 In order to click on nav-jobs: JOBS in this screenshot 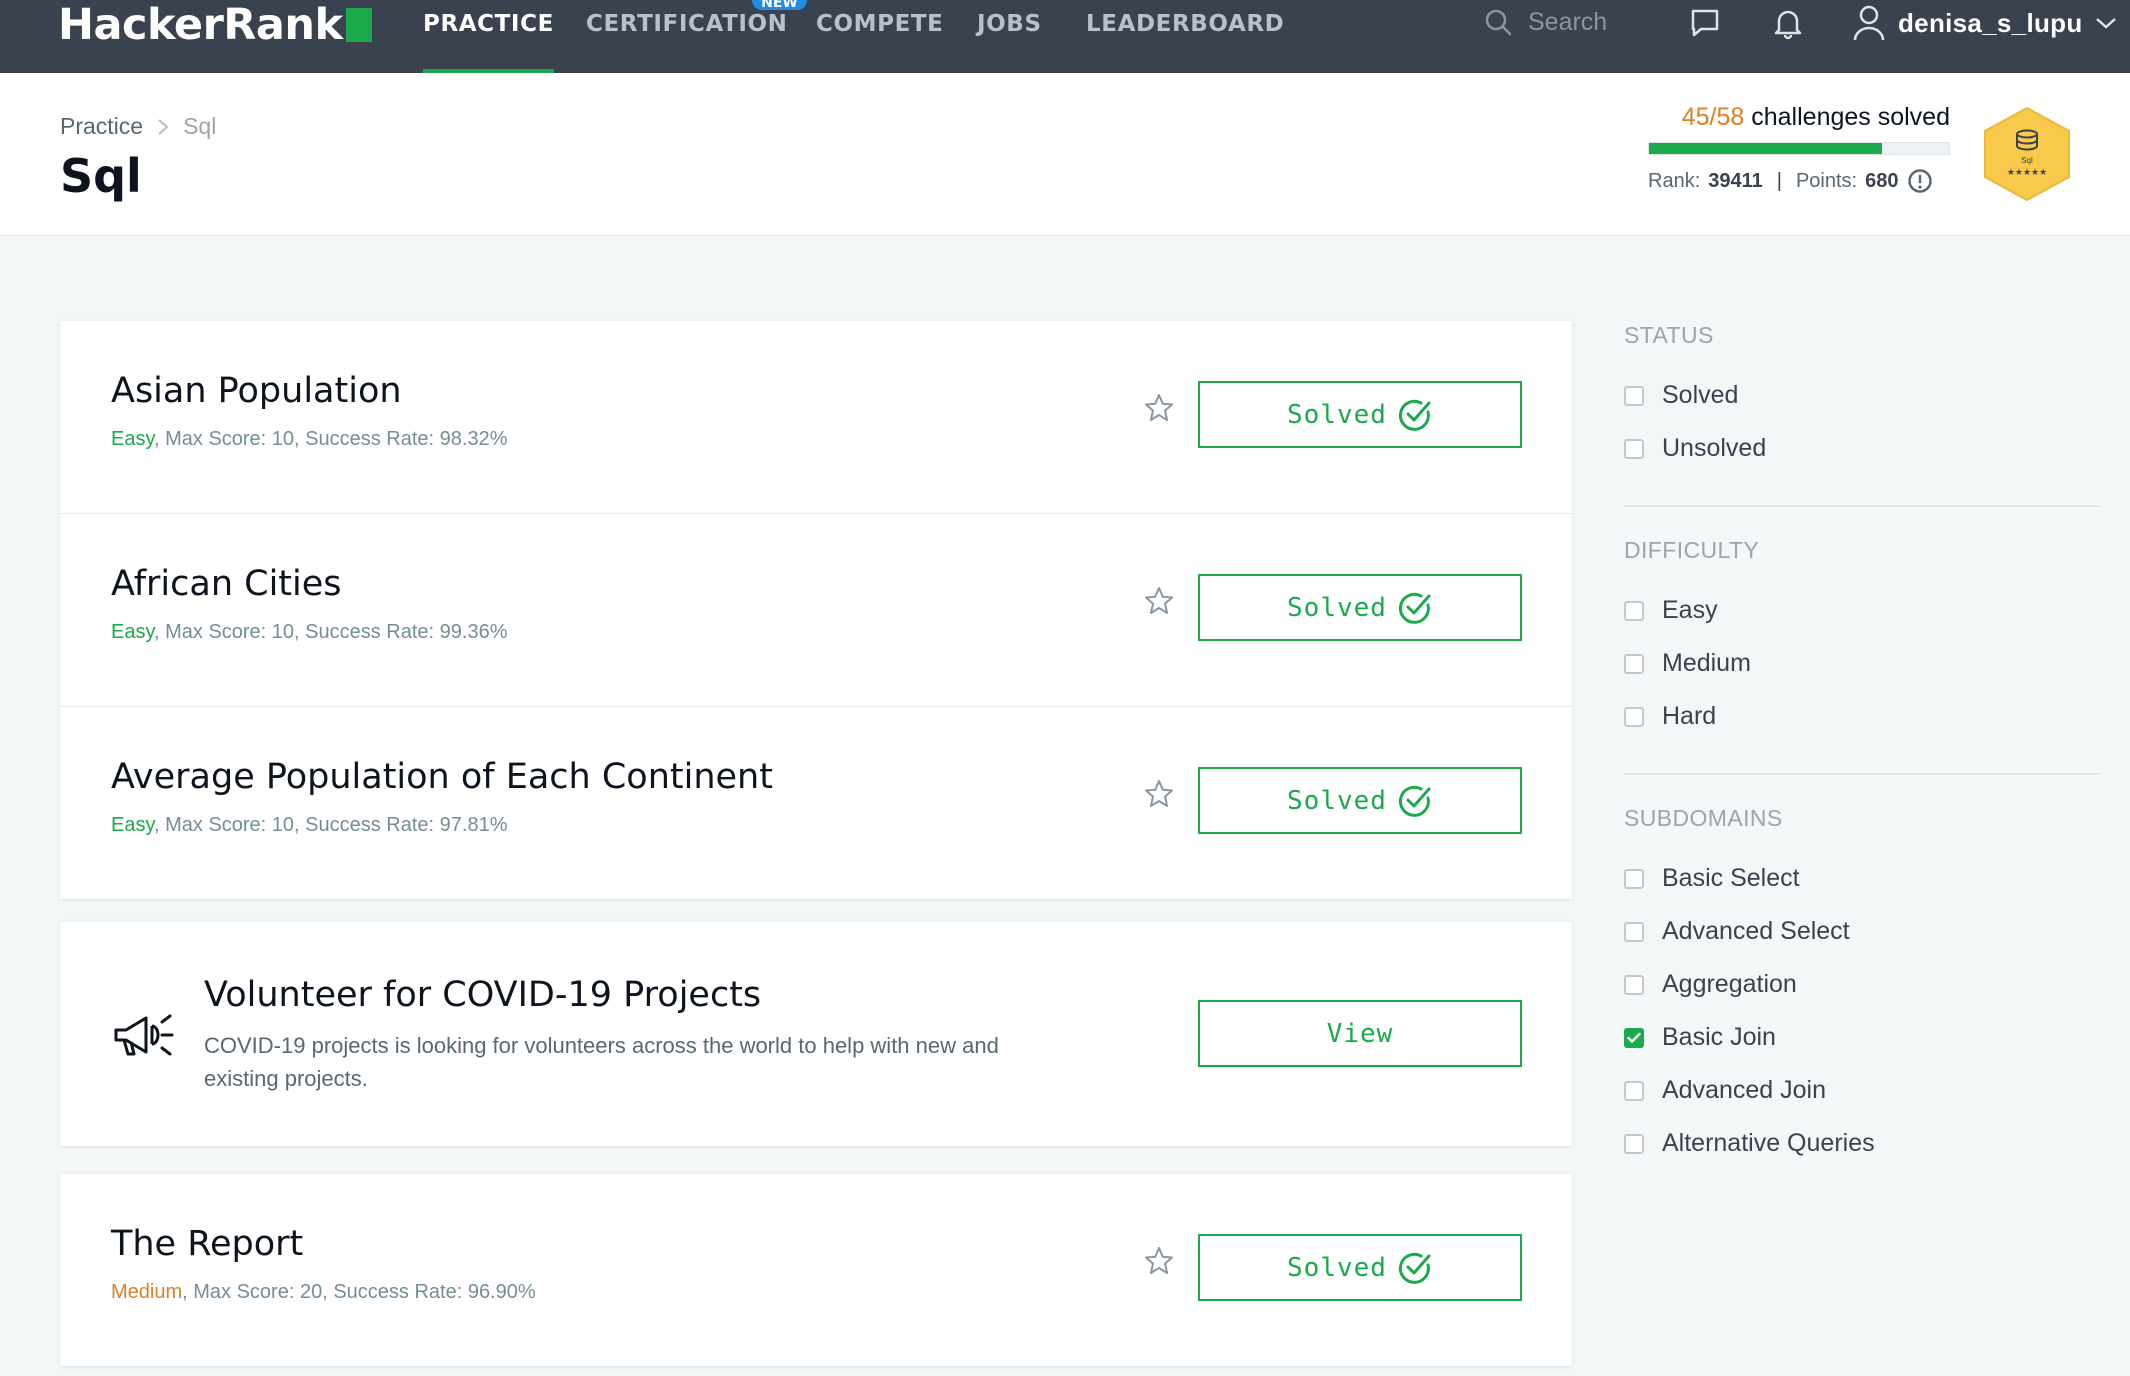, I will do `click(1009, 36)`.